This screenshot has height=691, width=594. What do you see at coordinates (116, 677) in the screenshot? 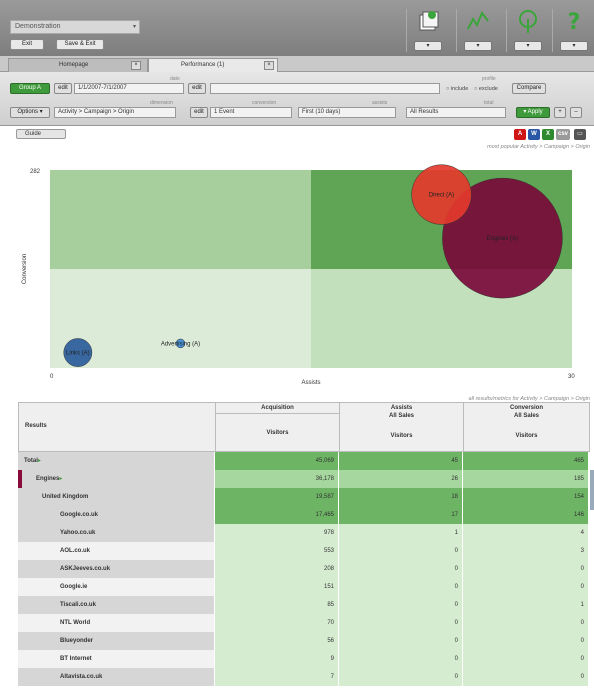
I see `row-label: Altavista.co.uk` at bounding box center [116, 677].